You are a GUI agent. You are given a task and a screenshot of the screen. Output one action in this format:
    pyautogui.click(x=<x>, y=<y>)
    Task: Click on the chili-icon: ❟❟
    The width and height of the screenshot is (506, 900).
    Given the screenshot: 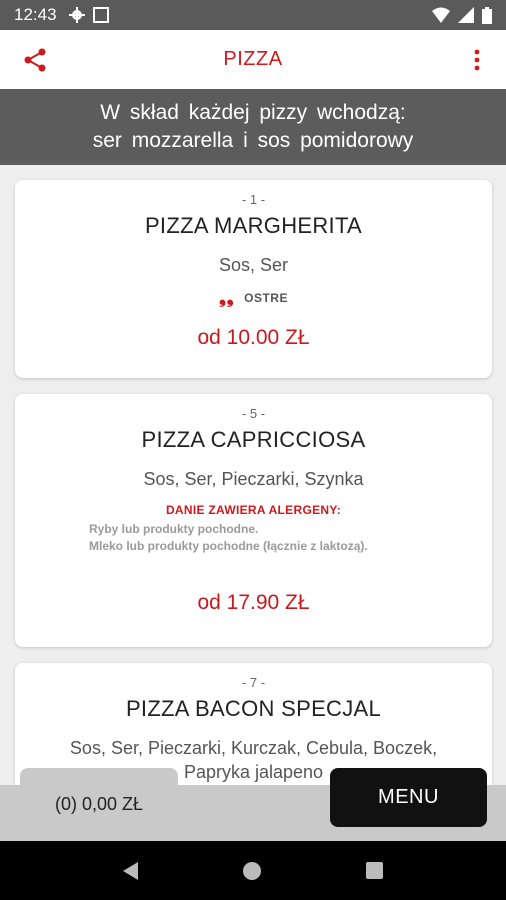 What is the action you would take?
    pyautogui.click(x=227, y=297)
    